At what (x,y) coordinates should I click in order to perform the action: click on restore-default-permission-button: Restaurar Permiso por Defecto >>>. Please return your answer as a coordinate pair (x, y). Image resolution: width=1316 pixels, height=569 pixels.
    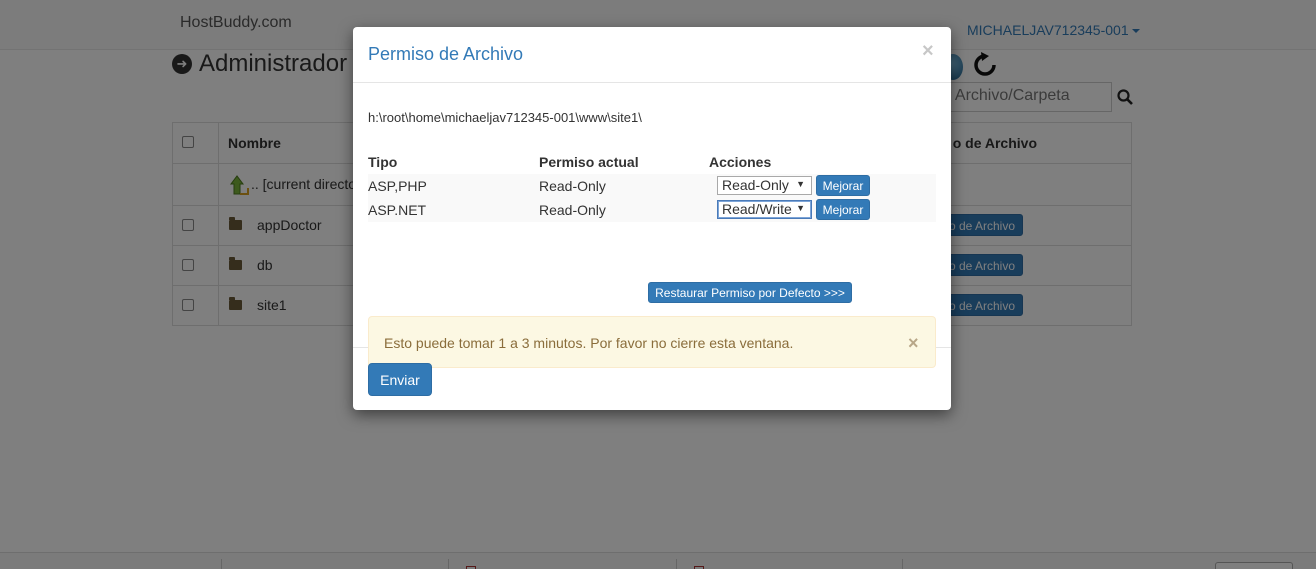
    Looking at the image, I should click on (750, 292).